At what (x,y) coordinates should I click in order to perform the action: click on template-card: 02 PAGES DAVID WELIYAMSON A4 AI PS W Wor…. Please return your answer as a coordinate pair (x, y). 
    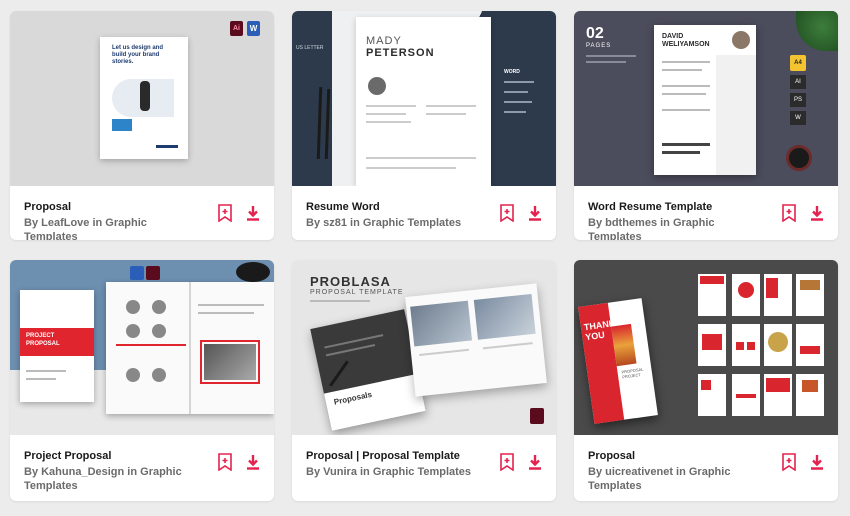
    Looking at the image, I should click on (706, 125).